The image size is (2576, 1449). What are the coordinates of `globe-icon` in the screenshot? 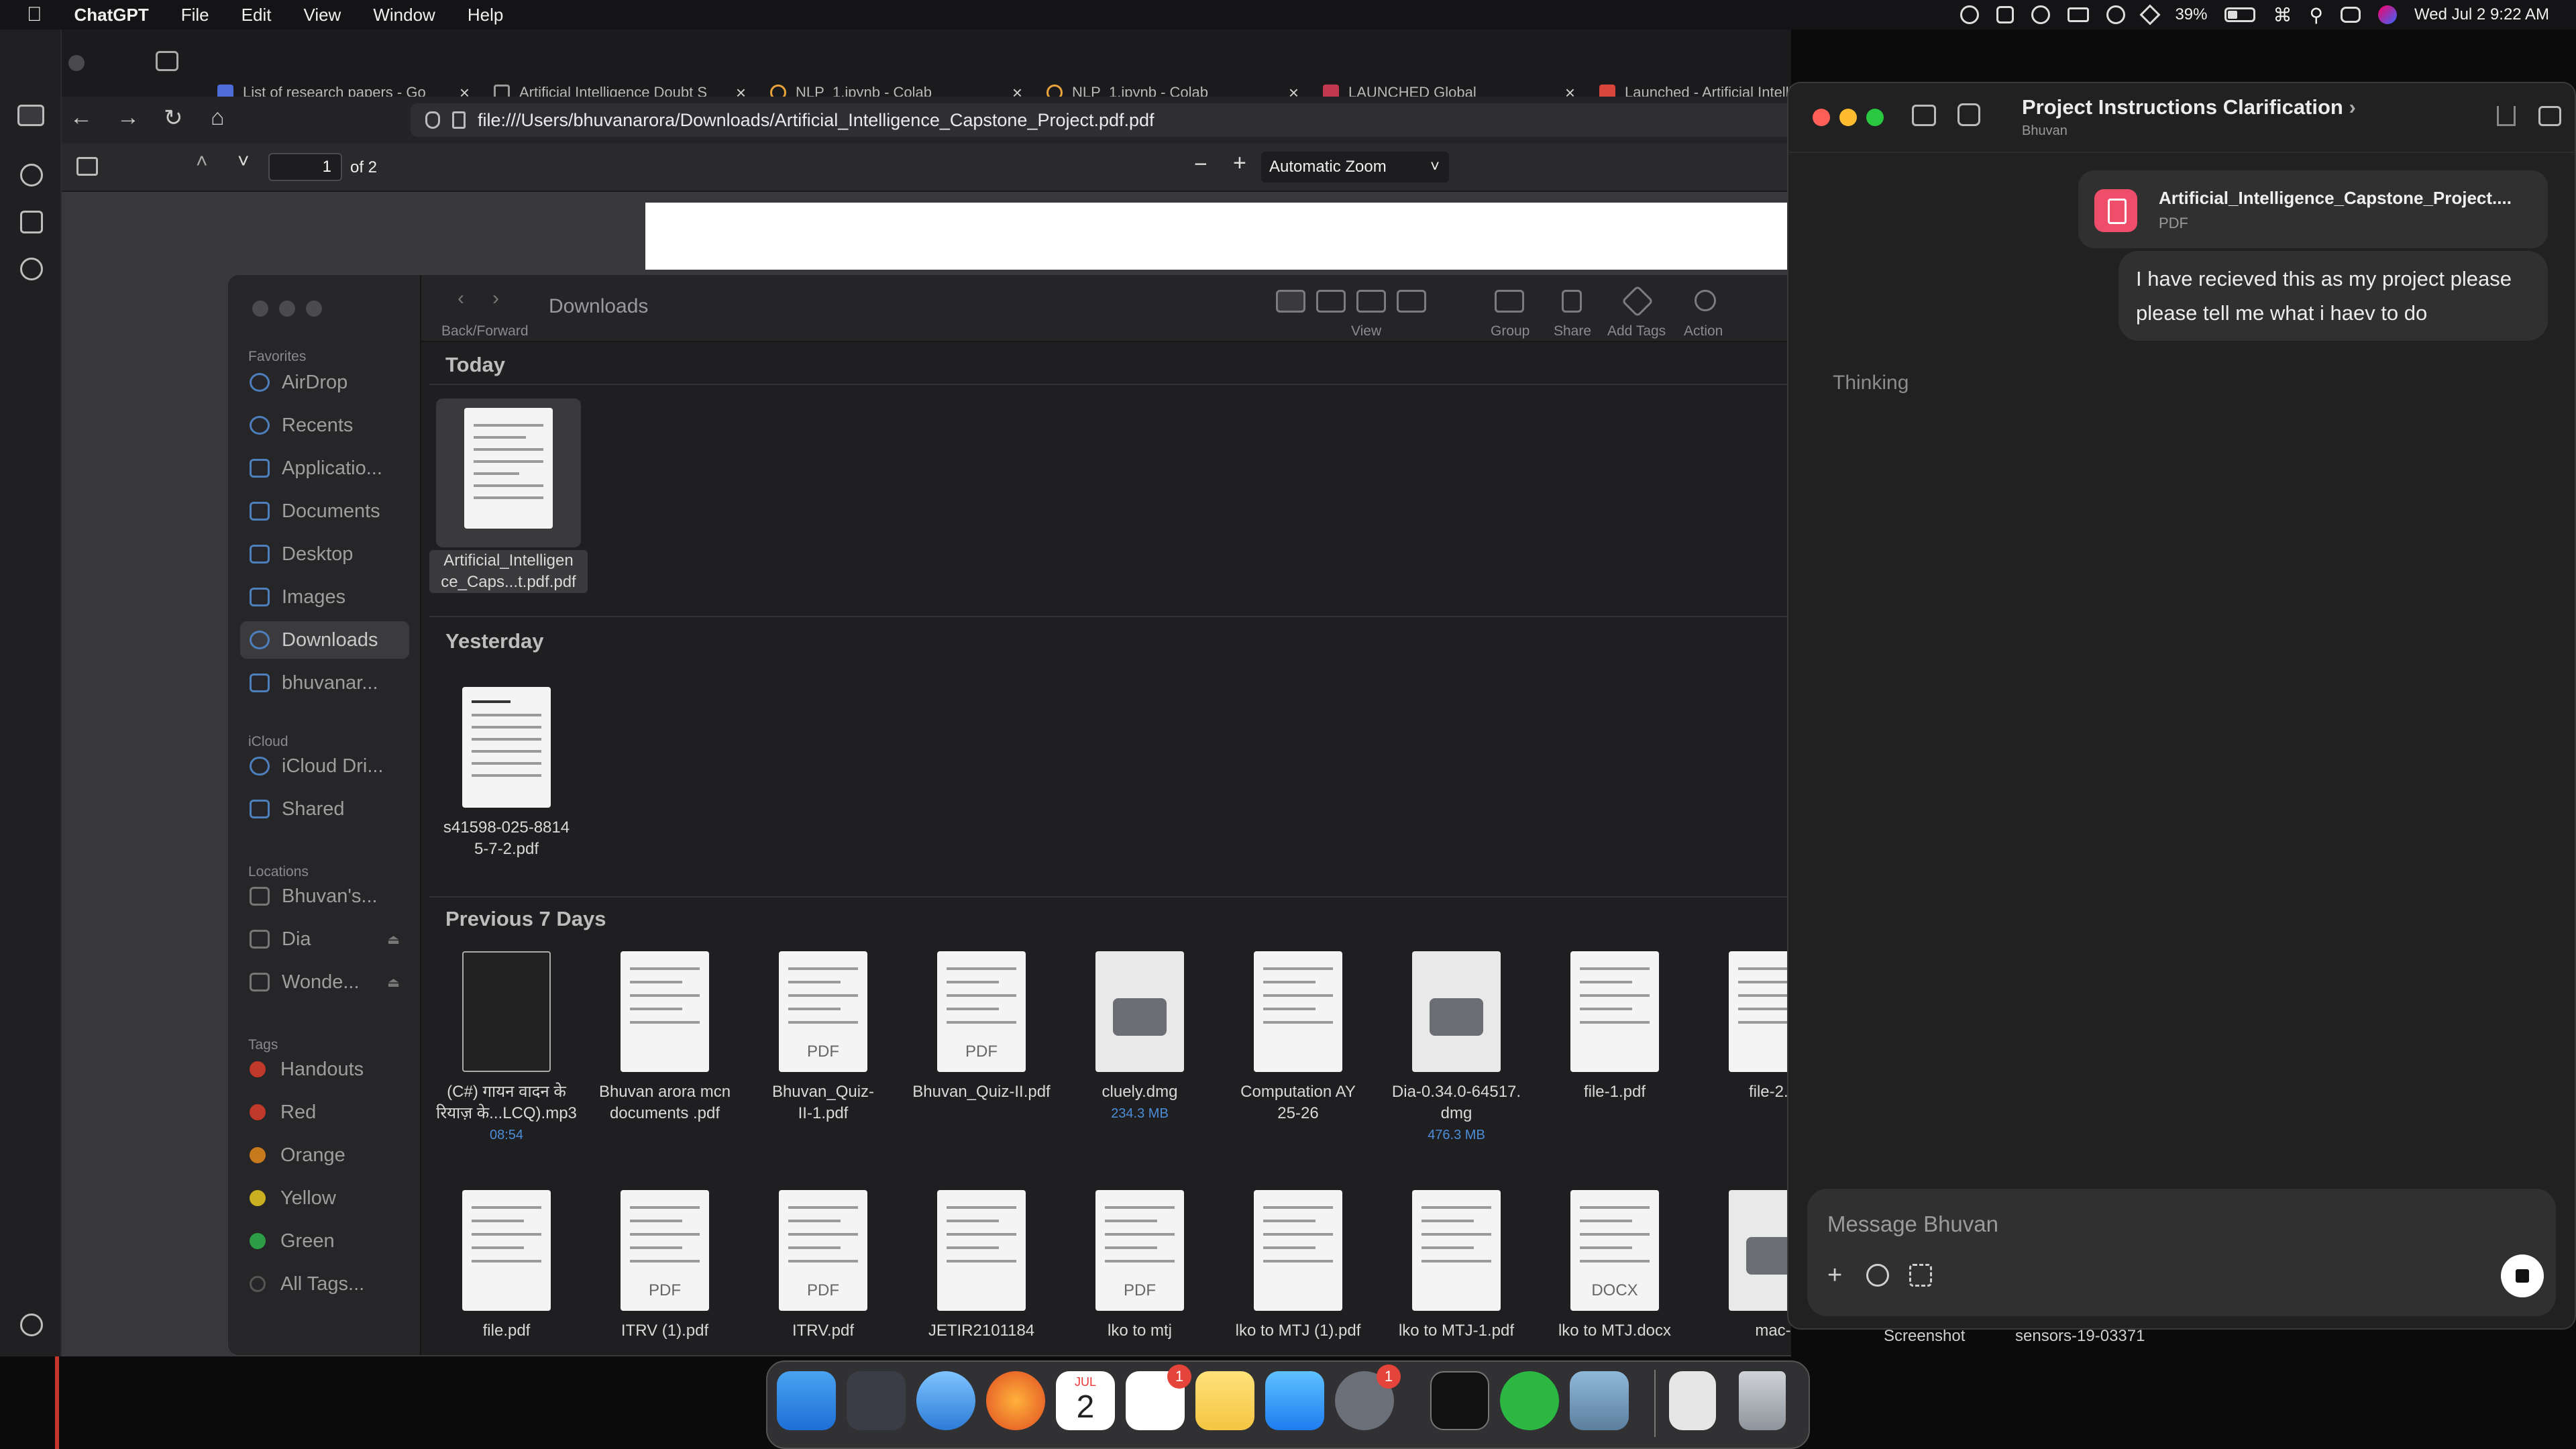 It's located at (1877, 1275).